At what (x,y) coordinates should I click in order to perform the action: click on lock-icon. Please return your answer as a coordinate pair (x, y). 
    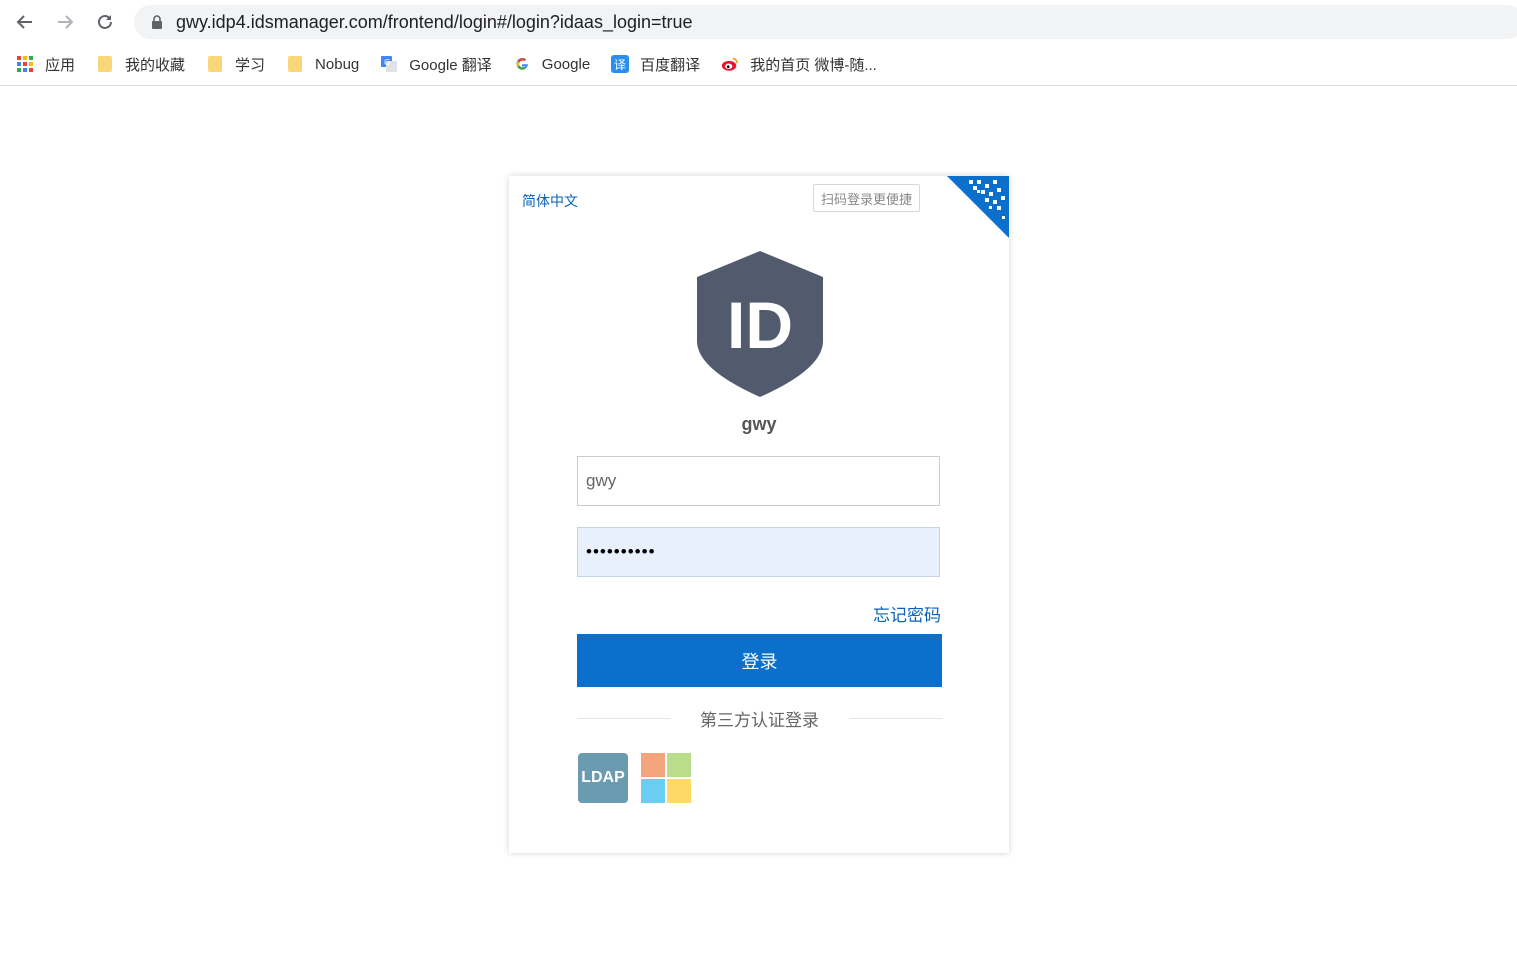
    Looking at the image, I should click on (157, 22).